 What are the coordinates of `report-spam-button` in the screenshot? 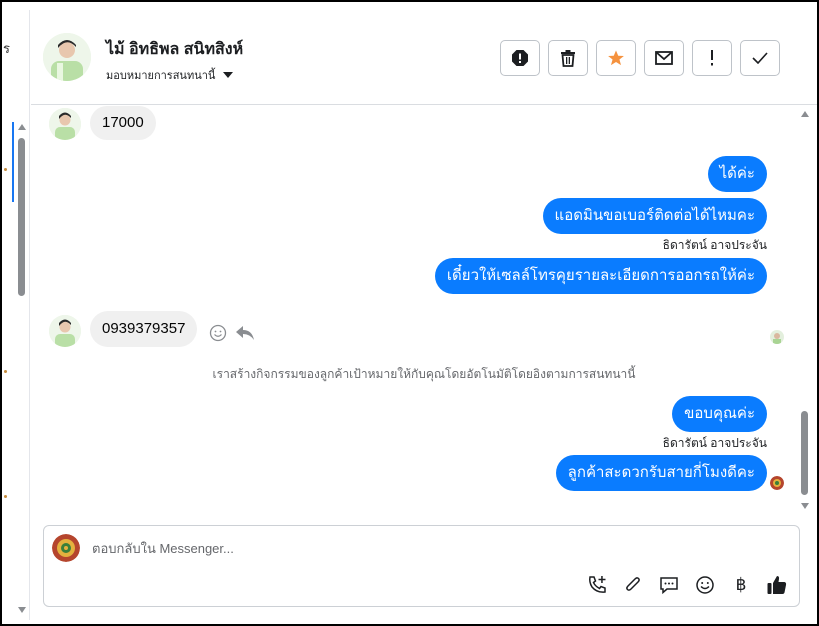 It's located at (520, 58).